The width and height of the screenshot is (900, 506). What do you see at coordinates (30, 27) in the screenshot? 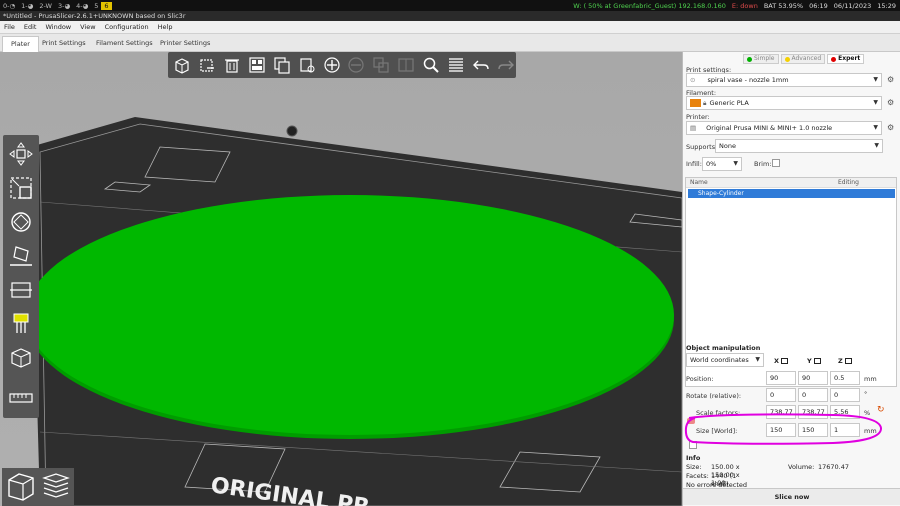
I see `menu-edit: Edit` at bounding box center [30, 27].